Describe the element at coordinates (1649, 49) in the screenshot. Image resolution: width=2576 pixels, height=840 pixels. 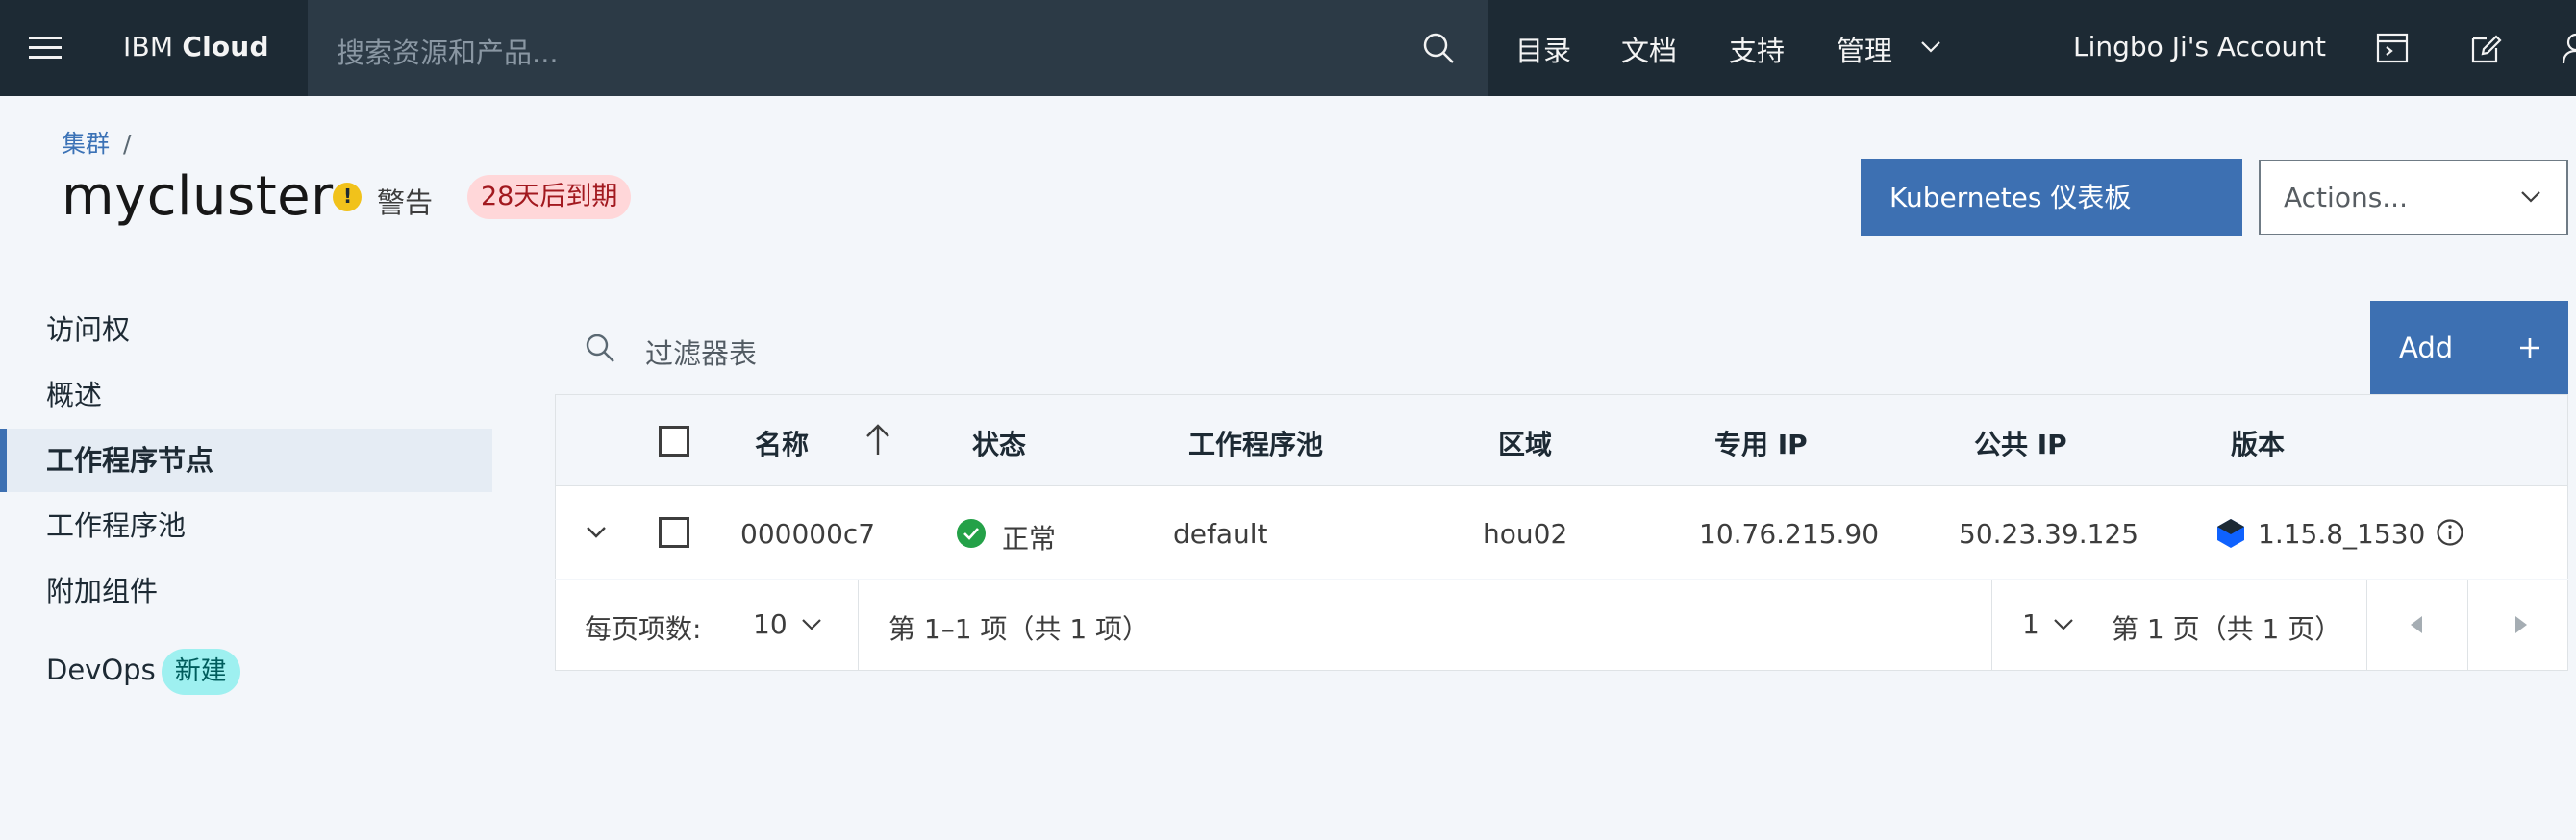
I see `nav-docs: 文档` at that location.